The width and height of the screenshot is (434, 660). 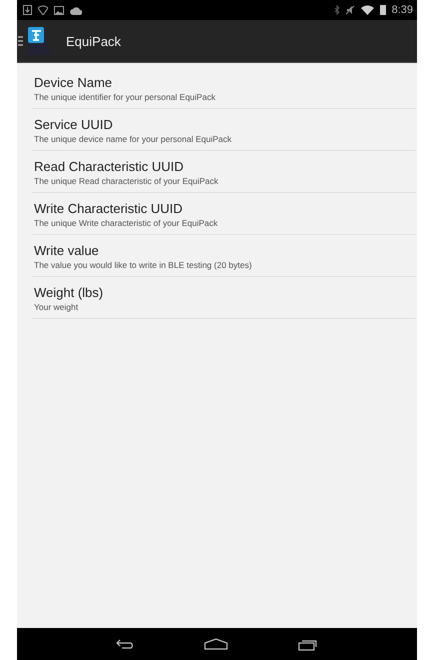 What do you see at coordinates (350, 10) in the screenshot?
I see `mute-icon` at bounding box center [350, 10].